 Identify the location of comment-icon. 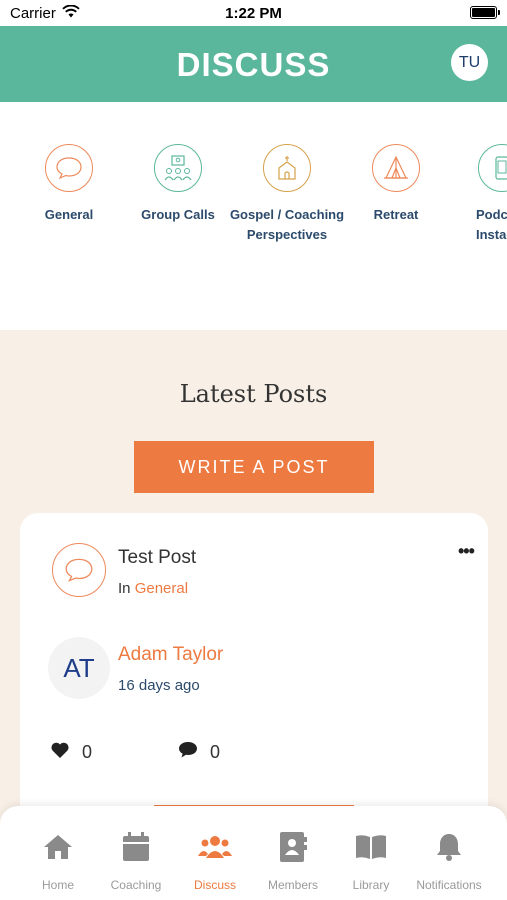
(188, 752).